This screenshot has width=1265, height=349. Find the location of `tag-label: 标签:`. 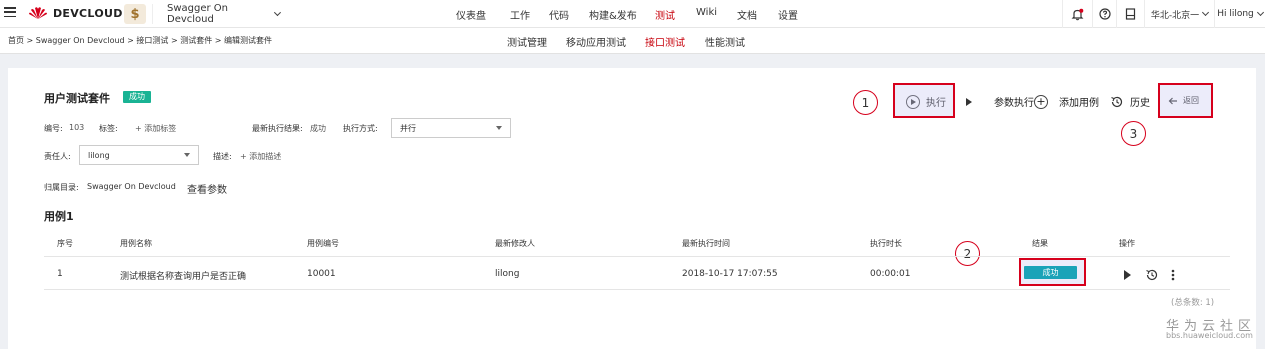

tag-label: 标签: is located at coordinates (108, 128).